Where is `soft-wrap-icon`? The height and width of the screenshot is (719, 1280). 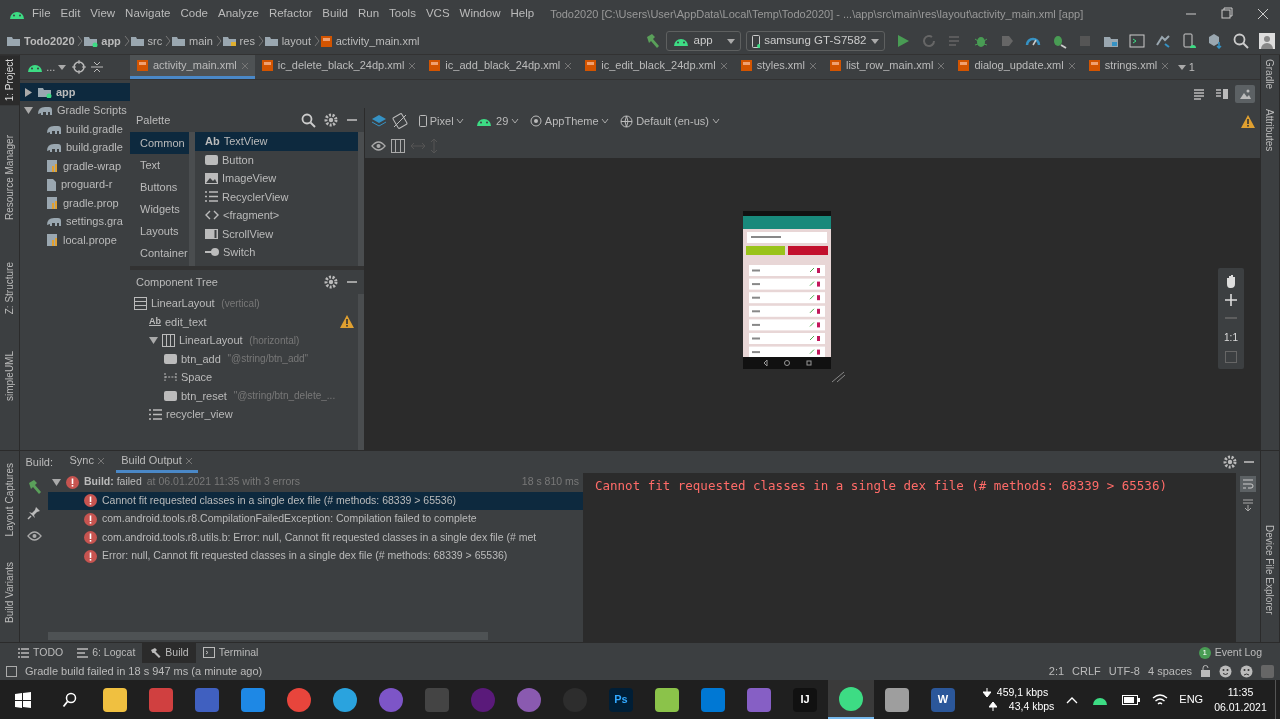
soft-wrap-icon is located at coordinates (1248, 483).